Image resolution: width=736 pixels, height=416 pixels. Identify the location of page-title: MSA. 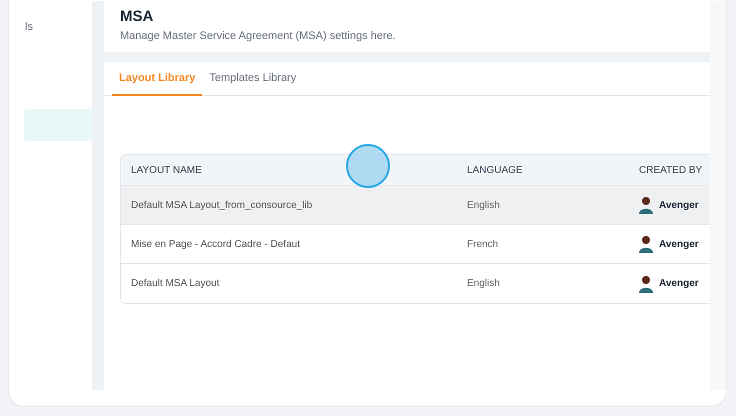
(137, 17).